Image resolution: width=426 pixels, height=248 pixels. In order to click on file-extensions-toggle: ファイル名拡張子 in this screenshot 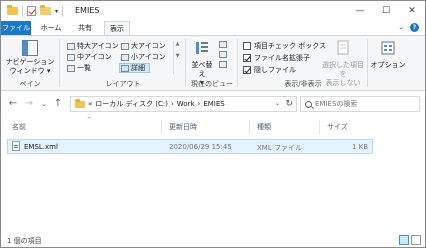, I will do `click(276, 58)`.